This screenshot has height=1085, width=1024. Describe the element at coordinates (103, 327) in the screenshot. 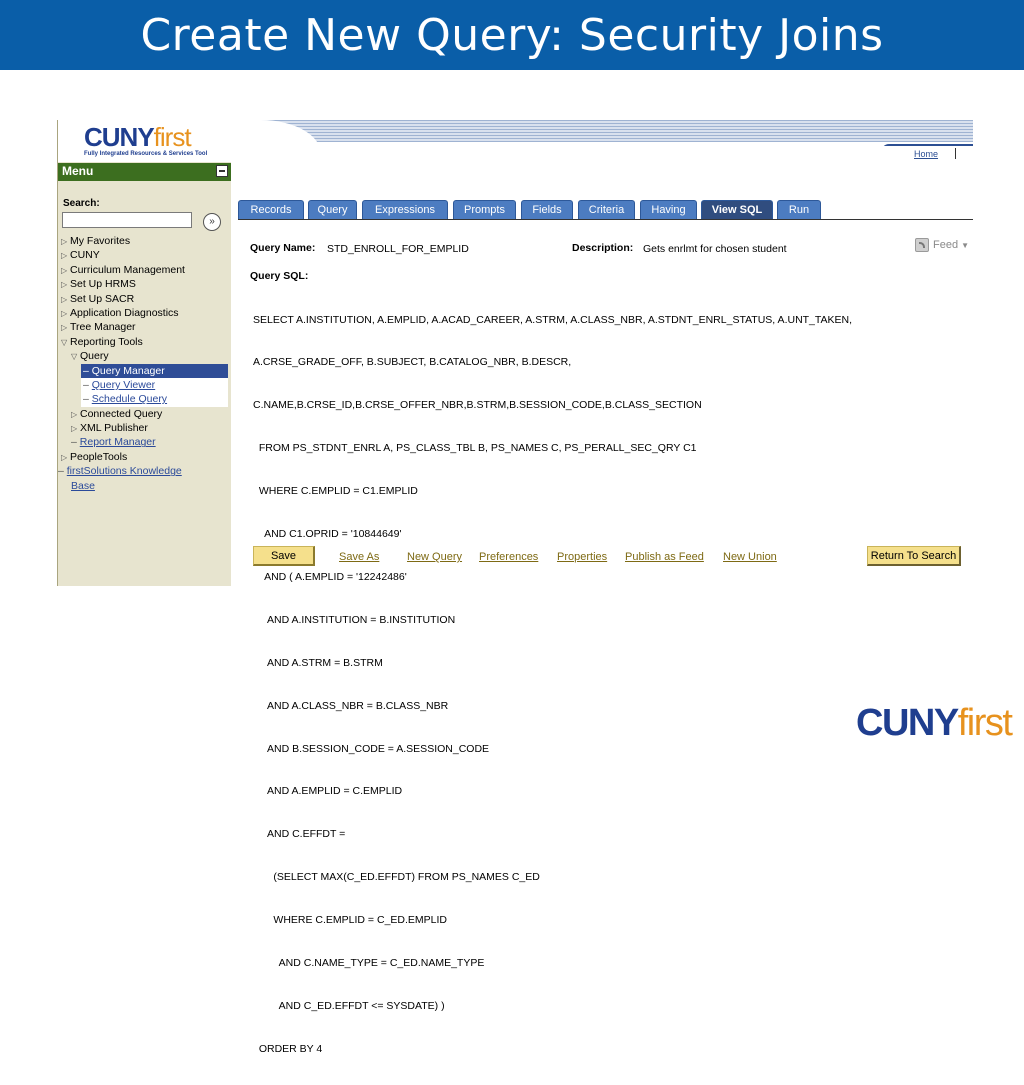

I see `nav-label: Tree Manager` at that location.